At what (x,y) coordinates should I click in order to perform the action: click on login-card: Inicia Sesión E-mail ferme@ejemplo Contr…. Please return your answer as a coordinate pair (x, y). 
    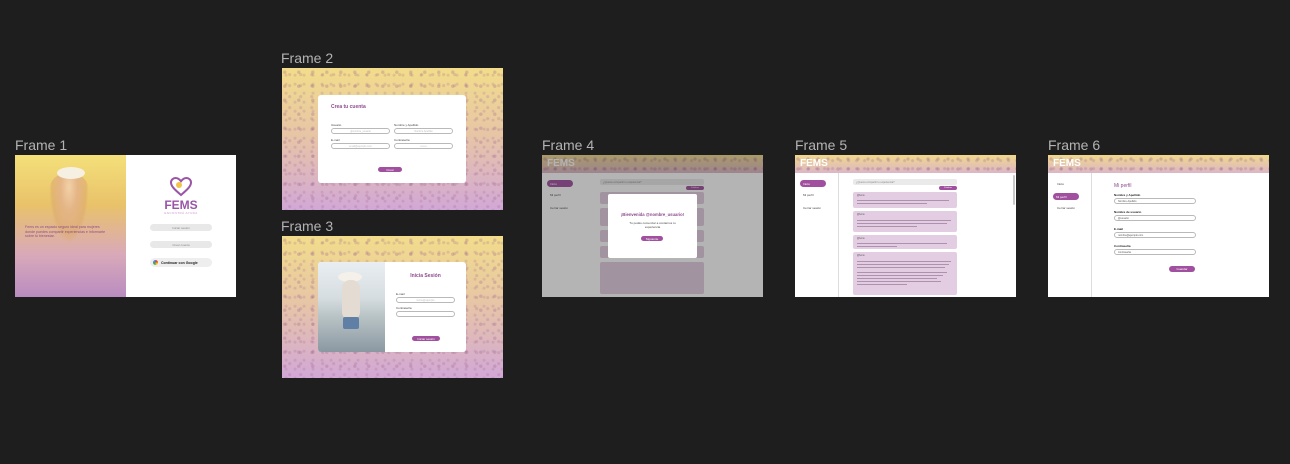
    Looking at the image, I should click on (392, 307).